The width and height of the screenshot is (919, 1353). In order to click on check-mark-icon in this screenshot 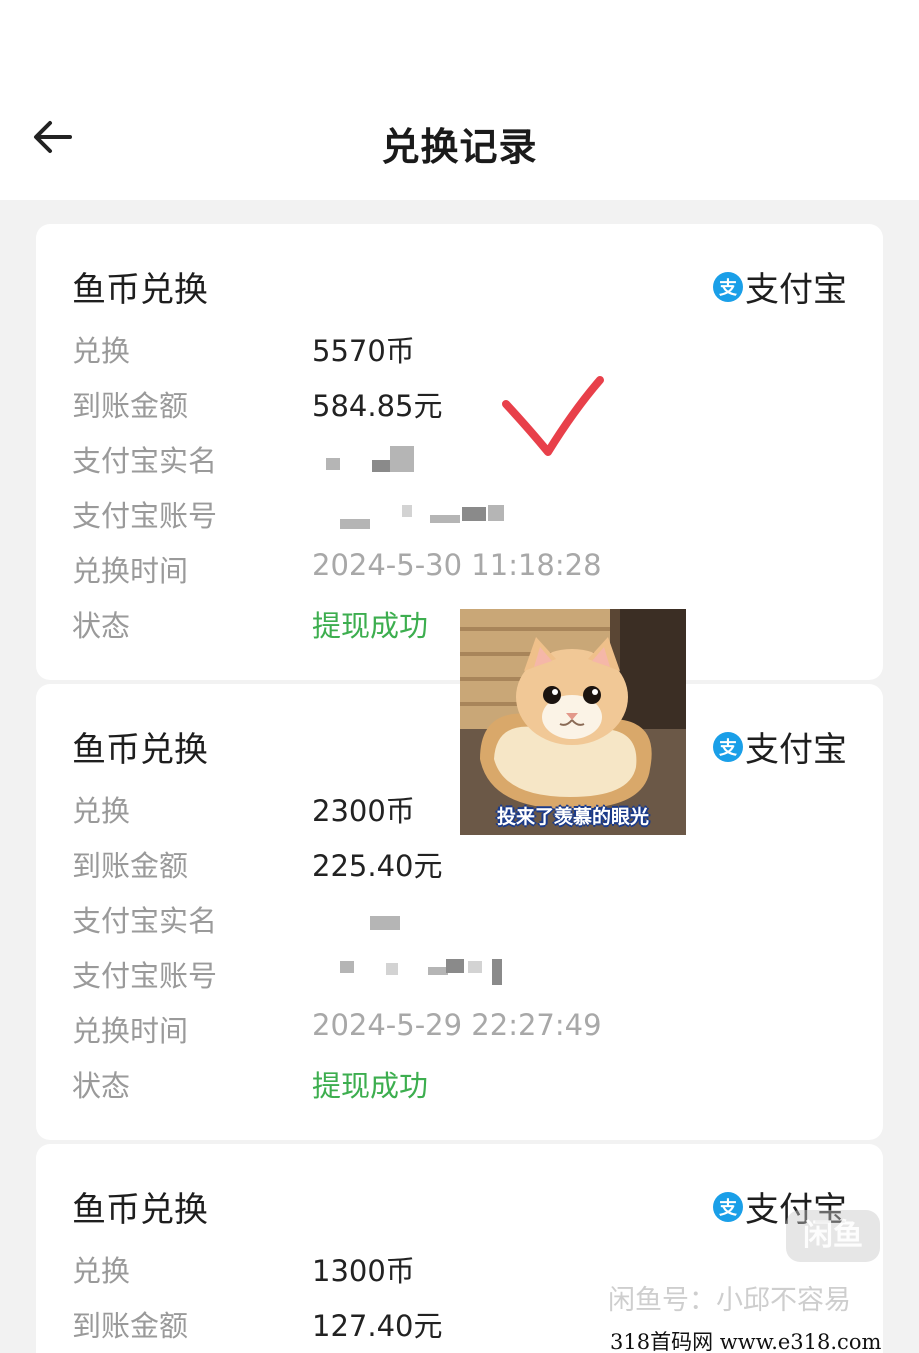, I will do `click(553, 416)`.